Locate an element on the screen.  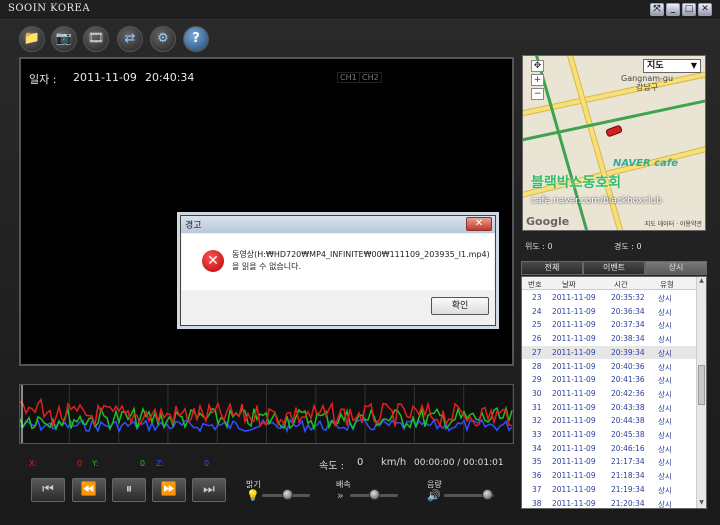
brightness-slider-handle is located at coordinates (287, 494).